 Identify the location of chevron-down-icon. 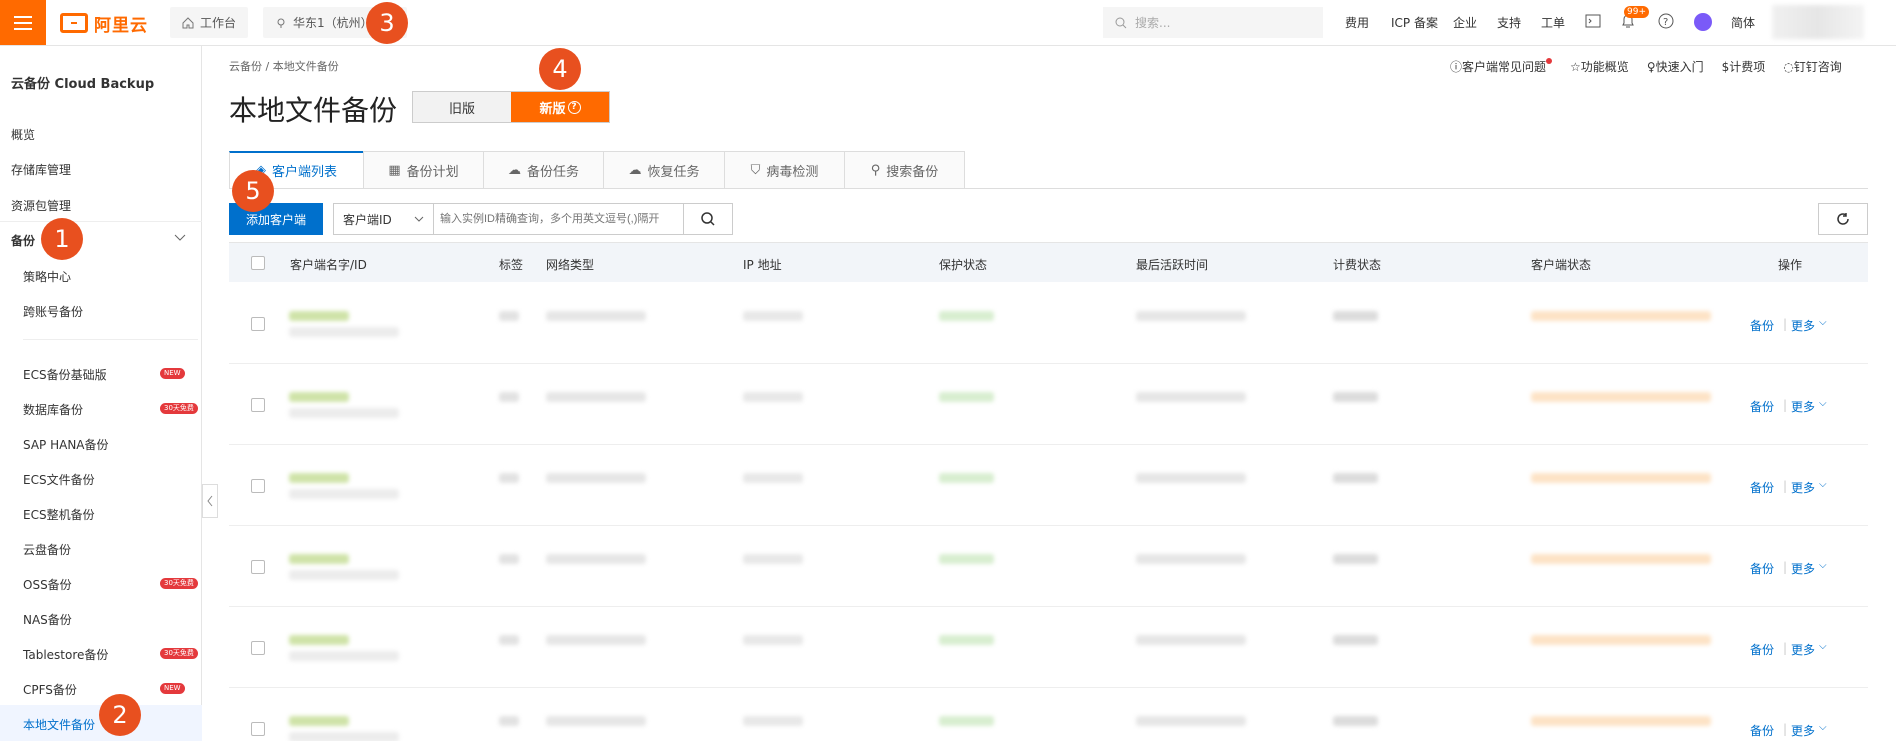
(180, 238).